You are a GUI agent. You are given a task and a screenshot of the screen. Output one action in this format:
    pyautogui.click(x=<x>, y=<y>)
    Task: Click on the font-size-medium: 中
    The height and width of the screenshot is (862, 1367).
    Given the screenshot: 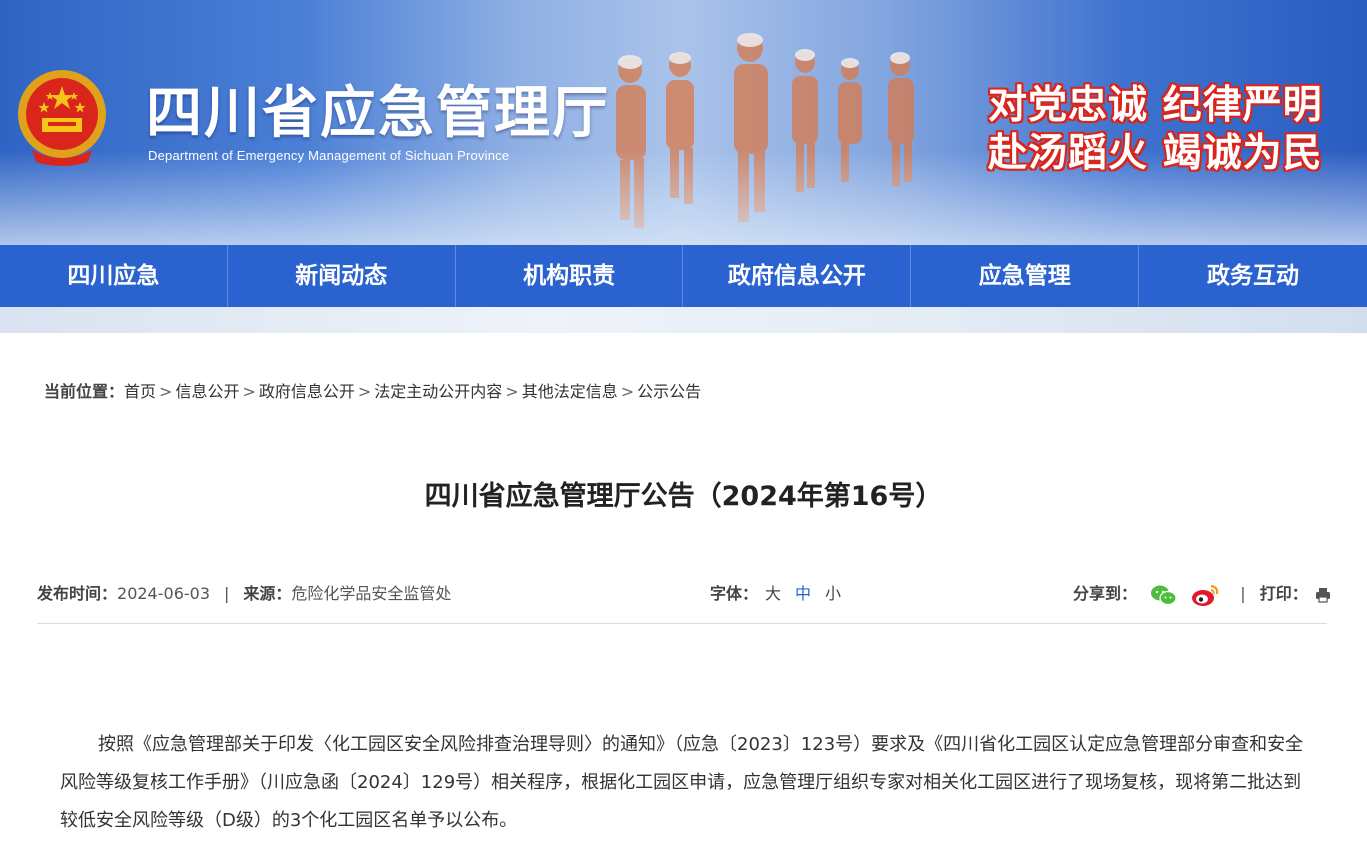 What is the action you would take?
    pyautogui.click(x=803, y=593)
    